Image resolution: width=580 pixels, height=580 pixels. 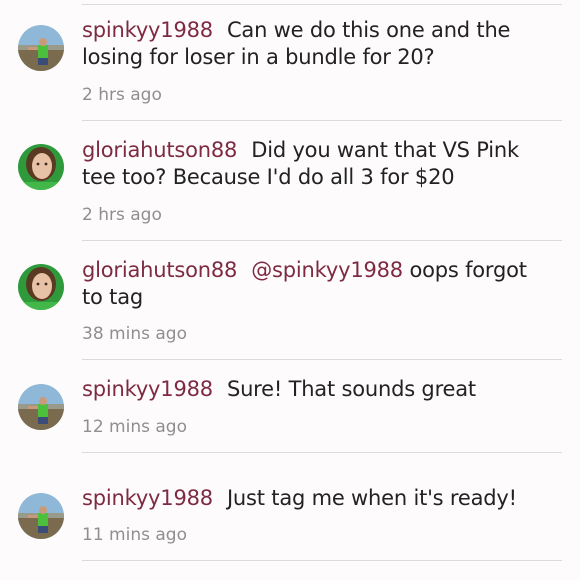 What do you see at coordinates (134, 427) in the screenshot?
I see `comment-timestamp: 12 mins ago` at bounding box center [134, 427].